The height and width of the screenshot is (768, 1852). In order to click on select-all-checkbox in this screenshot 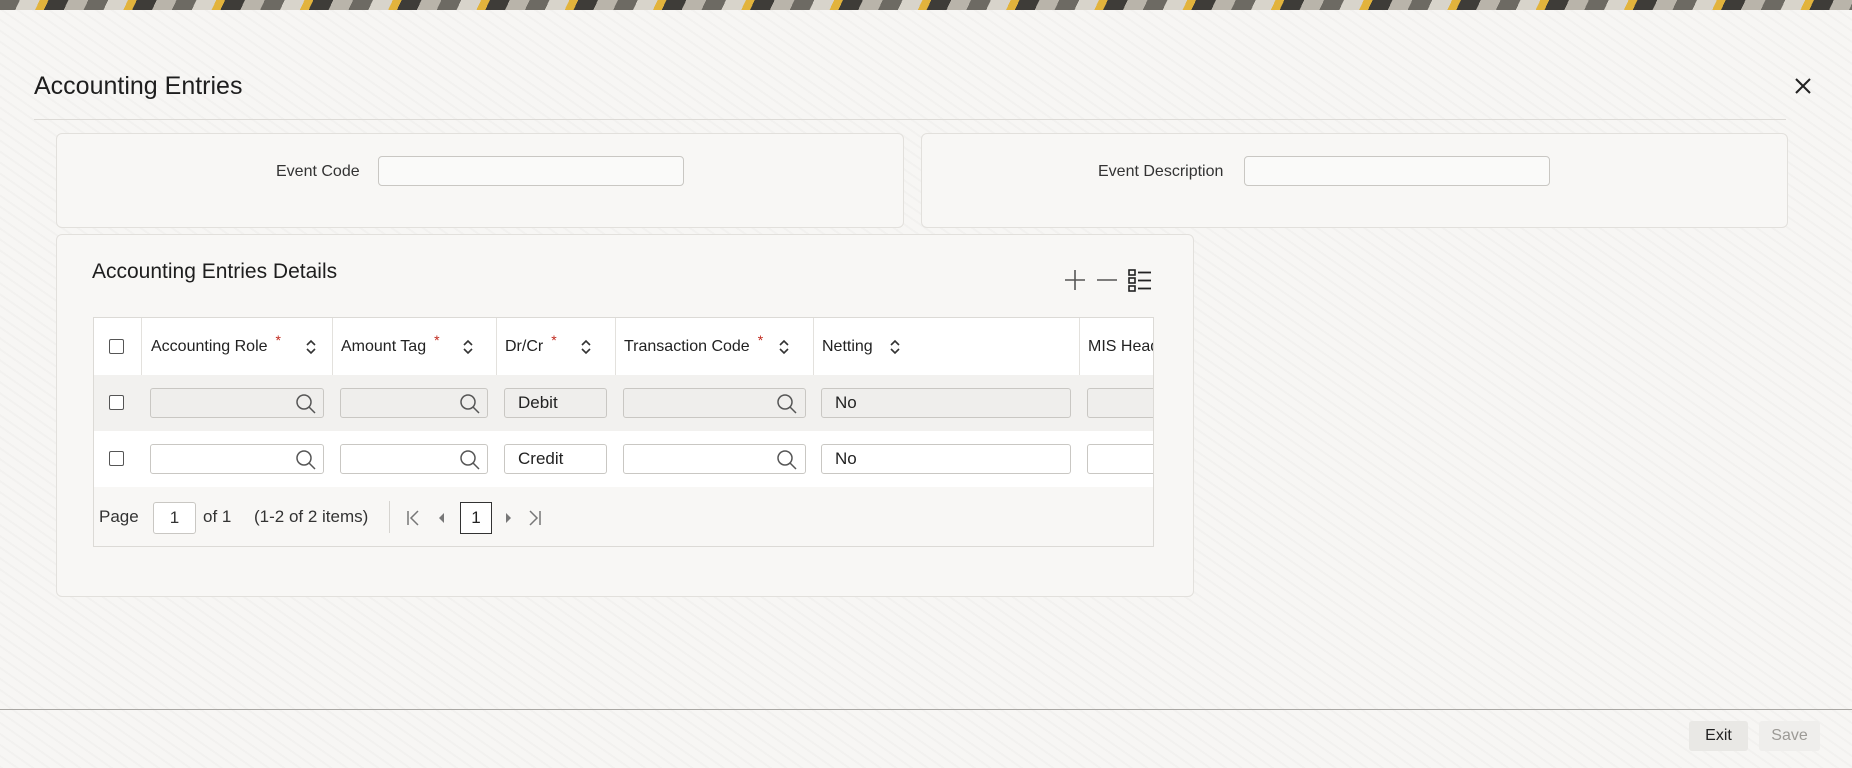, I will do `click(116, 346)`.